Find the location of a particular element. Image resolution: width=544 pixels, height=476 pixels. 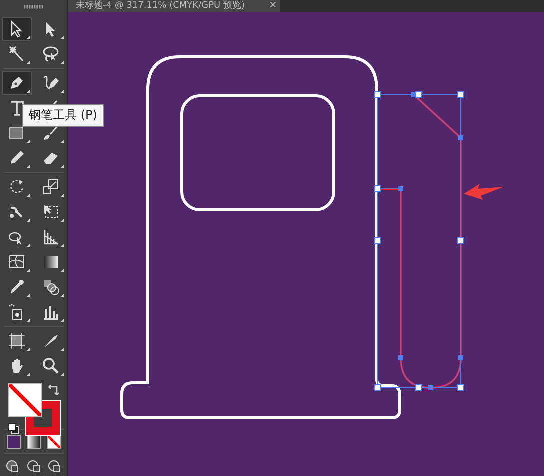

gradient-mode-button is located at coordinates (33, 442).